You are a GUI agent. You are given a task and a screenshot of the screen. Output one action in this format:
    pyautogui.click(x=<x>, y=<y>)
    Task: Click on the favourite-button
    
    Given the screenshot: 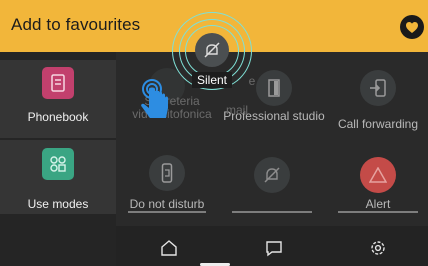 What is the action you would take?
    pyautogui.click(x=412, y=27)
    